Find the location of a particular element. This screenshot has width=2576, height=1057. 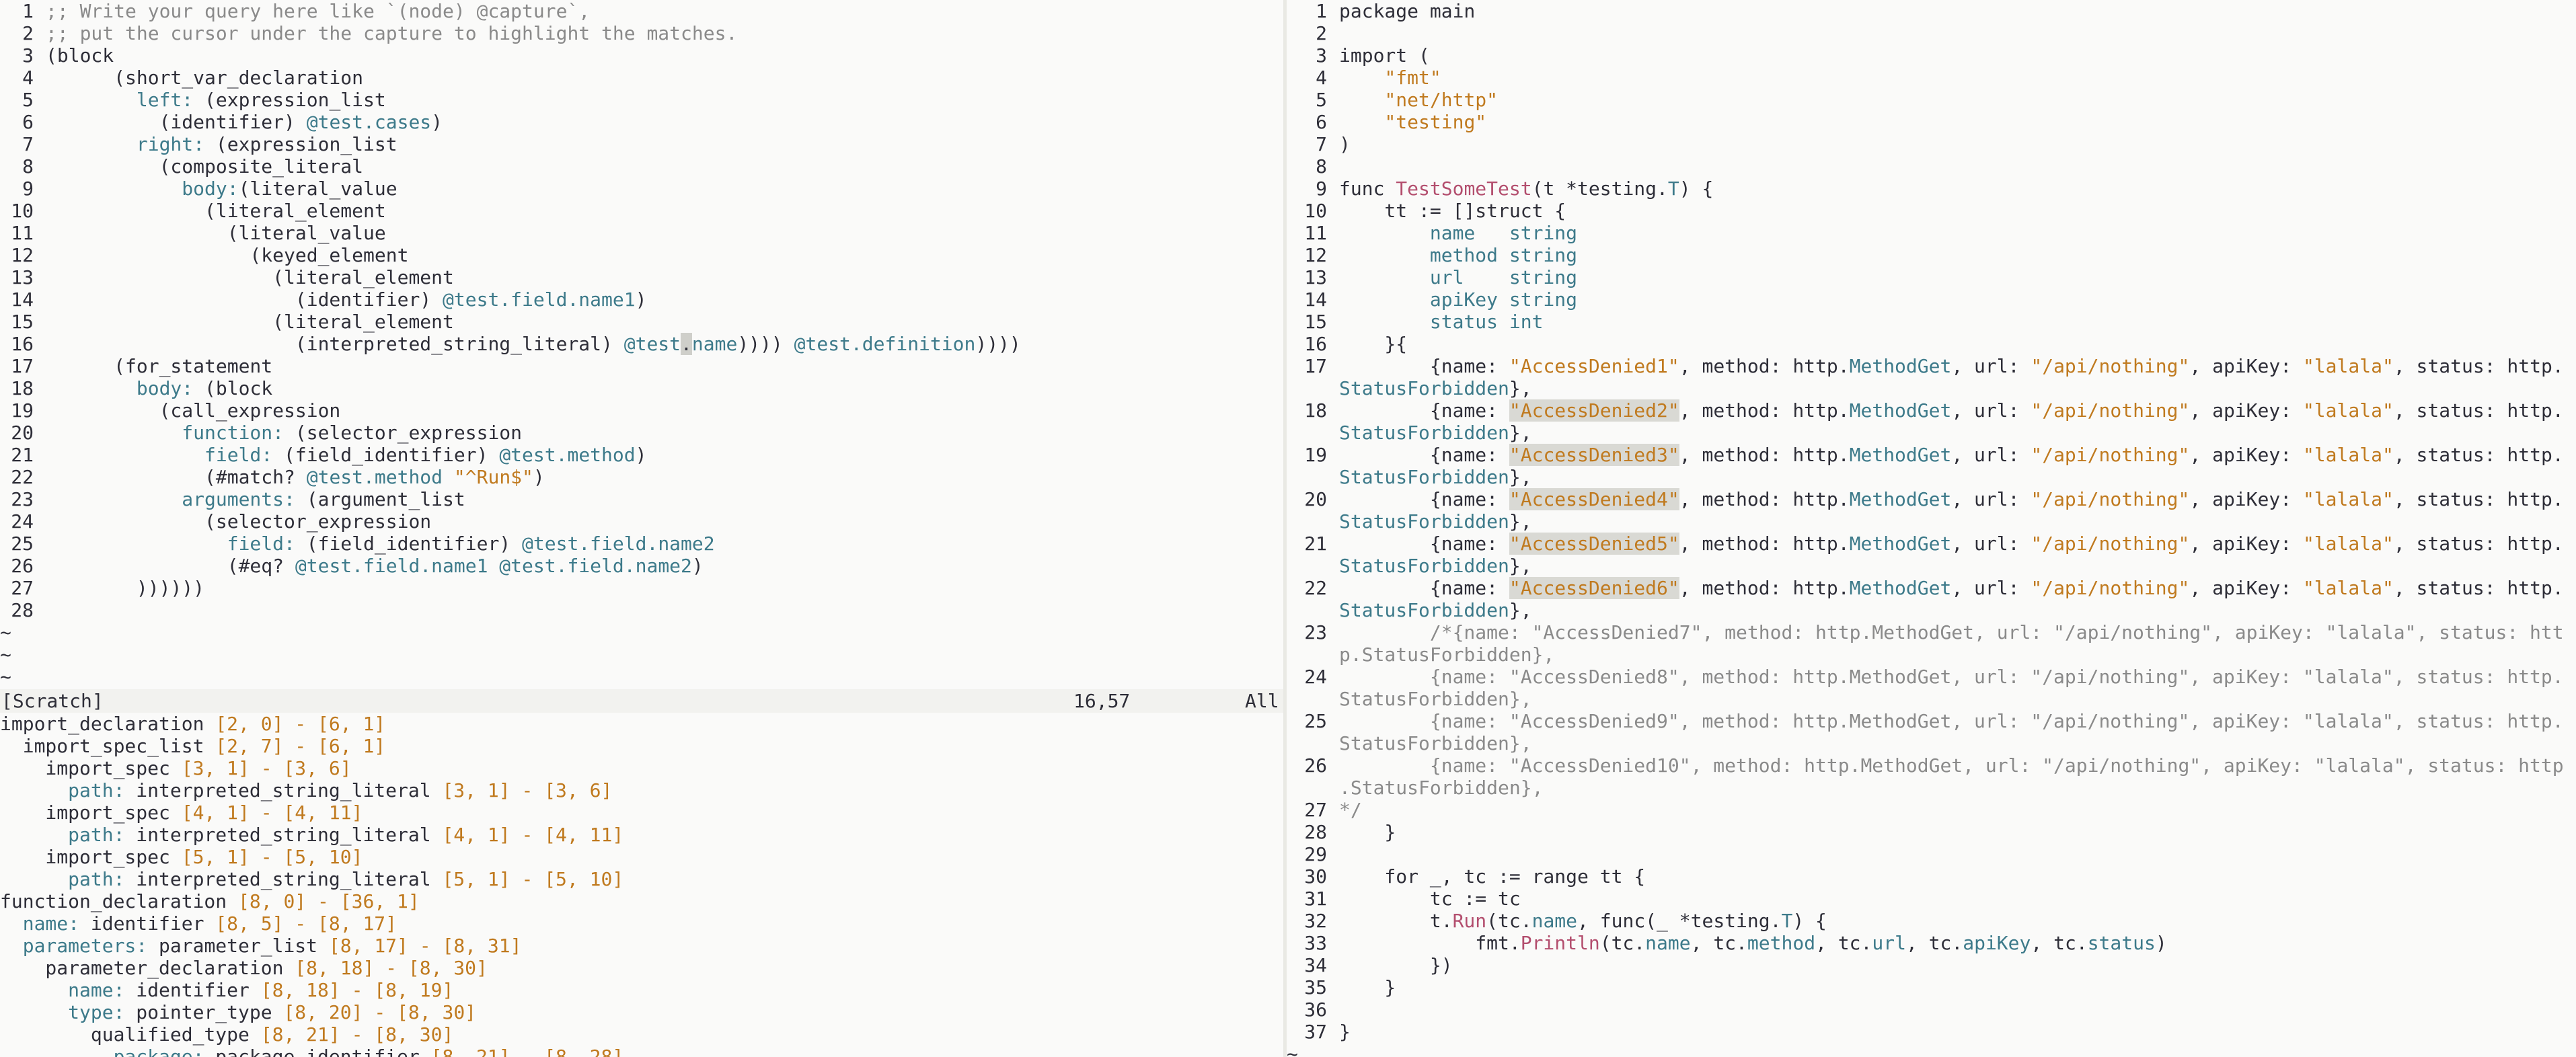

syntax-tree-node: parameter_declaration [8, 18] - [8, 30] is located at coordinates (641, 968).